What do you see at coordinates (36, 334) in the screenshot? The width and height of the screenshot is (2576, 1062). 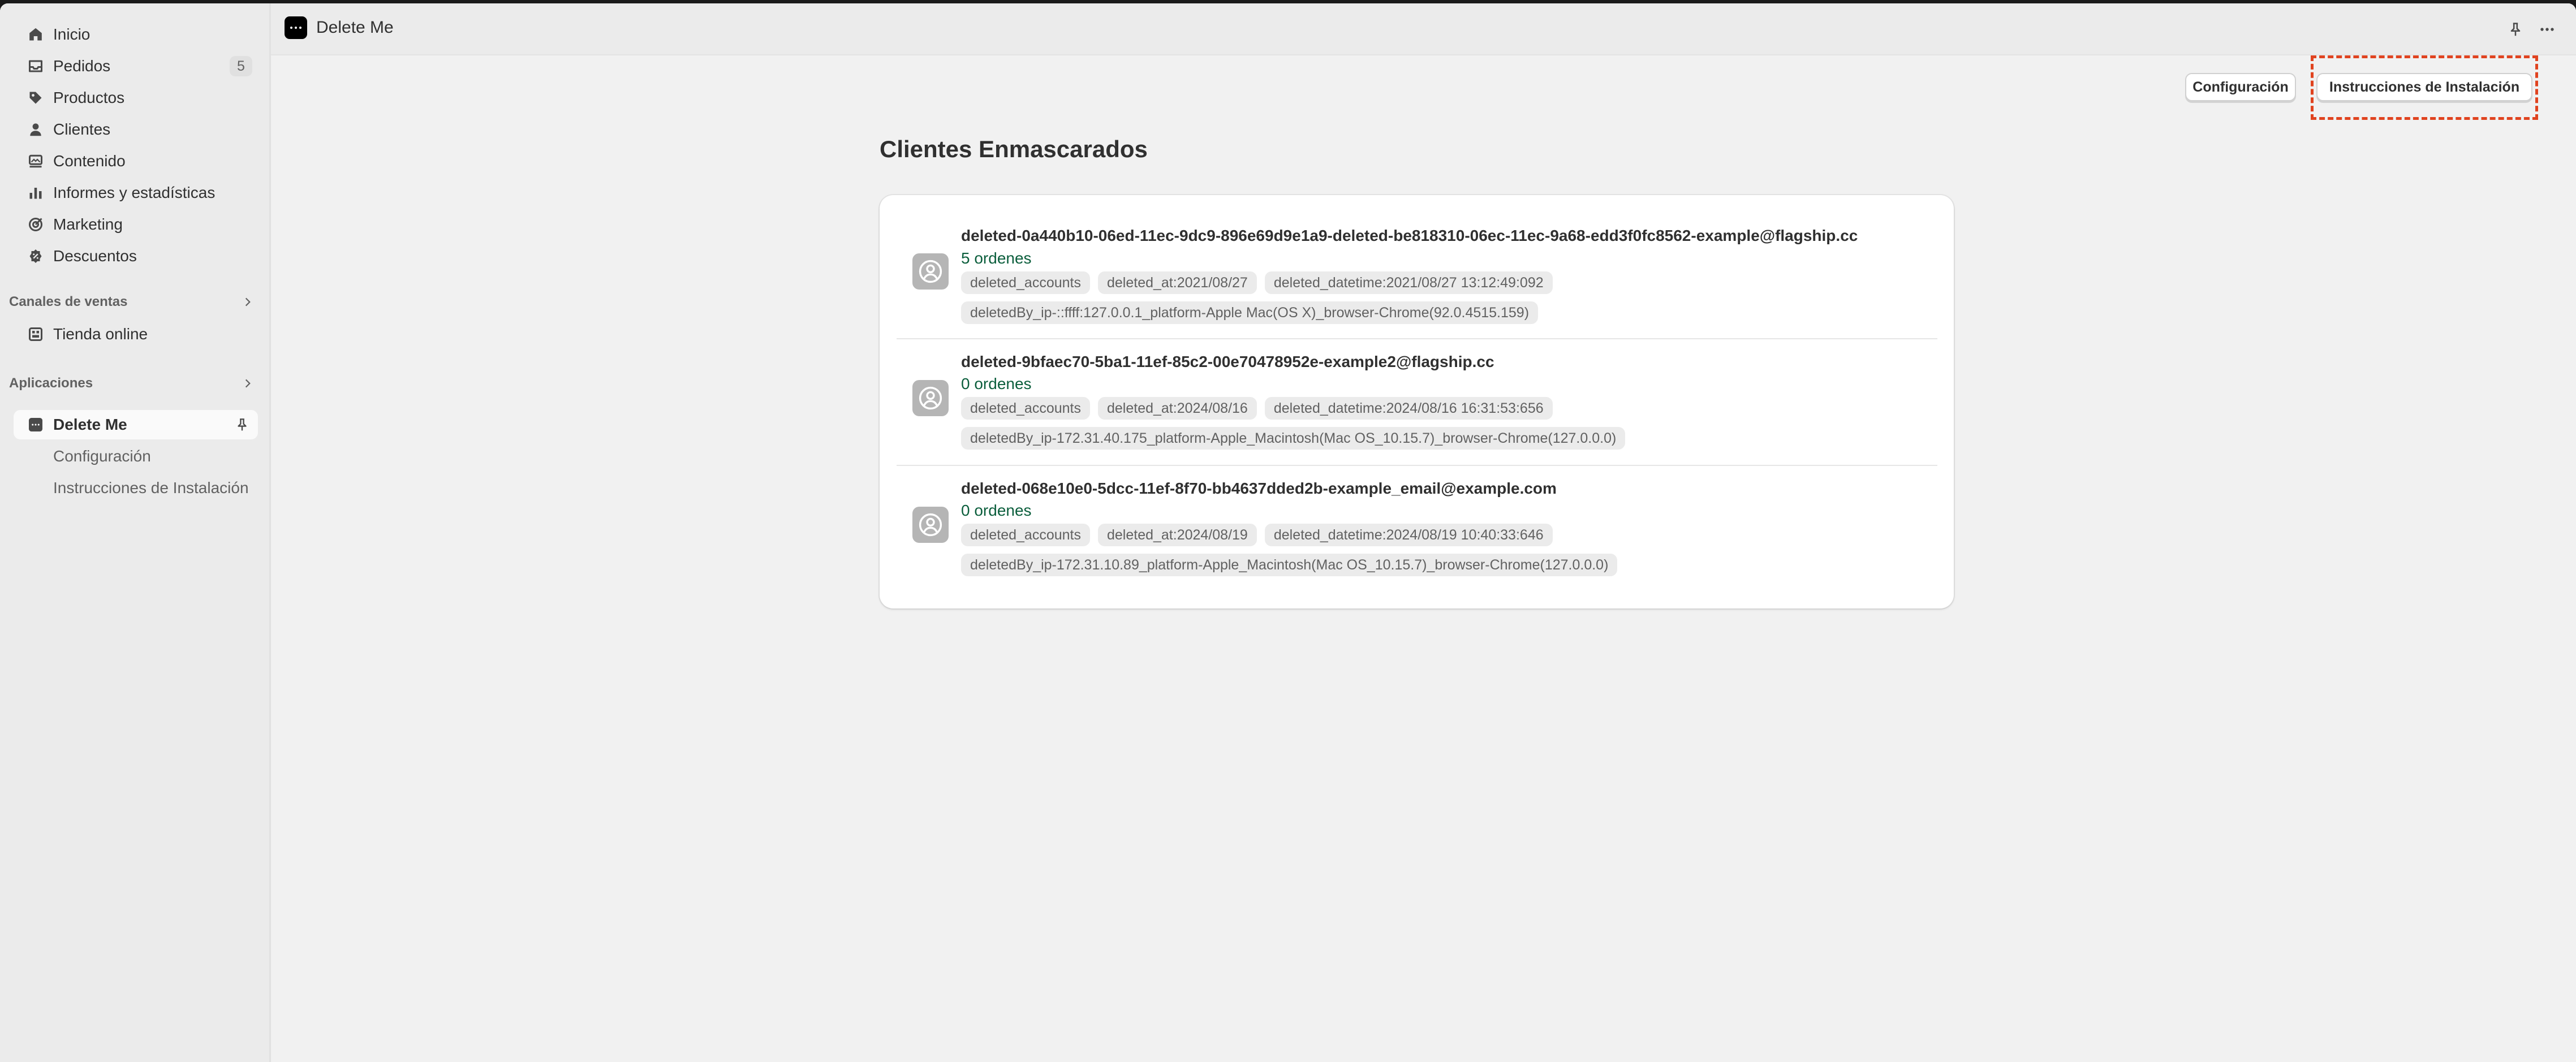 I see `store-icon` at bounding box center [36, 334].